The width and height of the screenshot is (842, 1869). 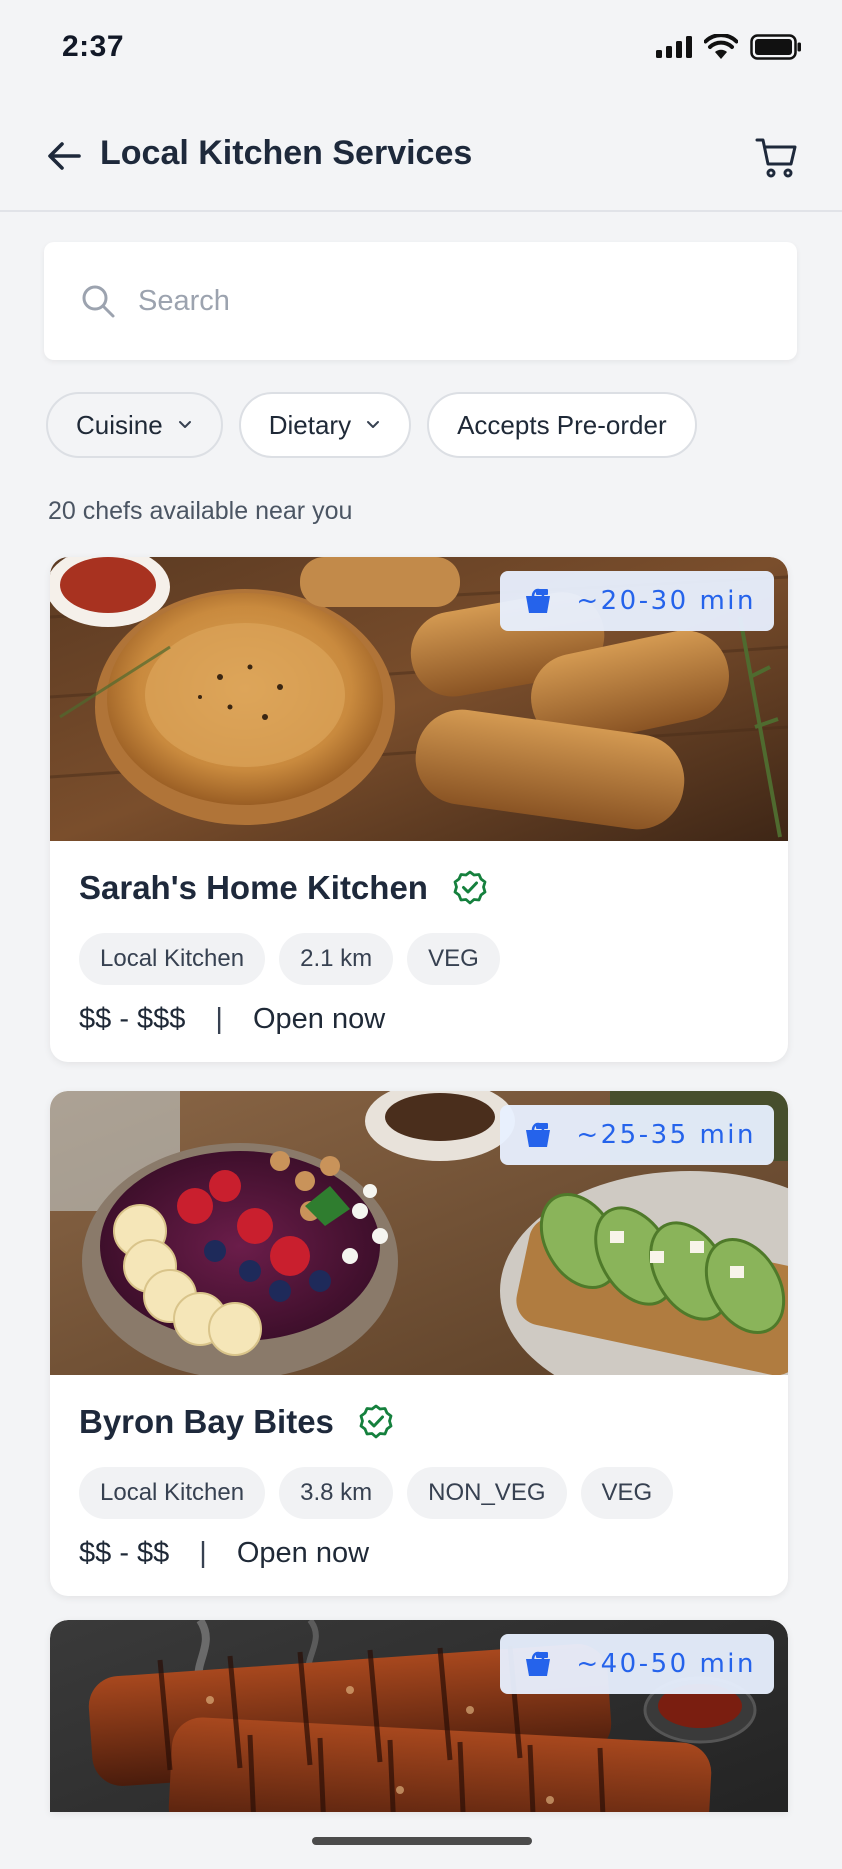 I want to click on chef-name: Byron Bay Bites, so click(x=206, y=1421).